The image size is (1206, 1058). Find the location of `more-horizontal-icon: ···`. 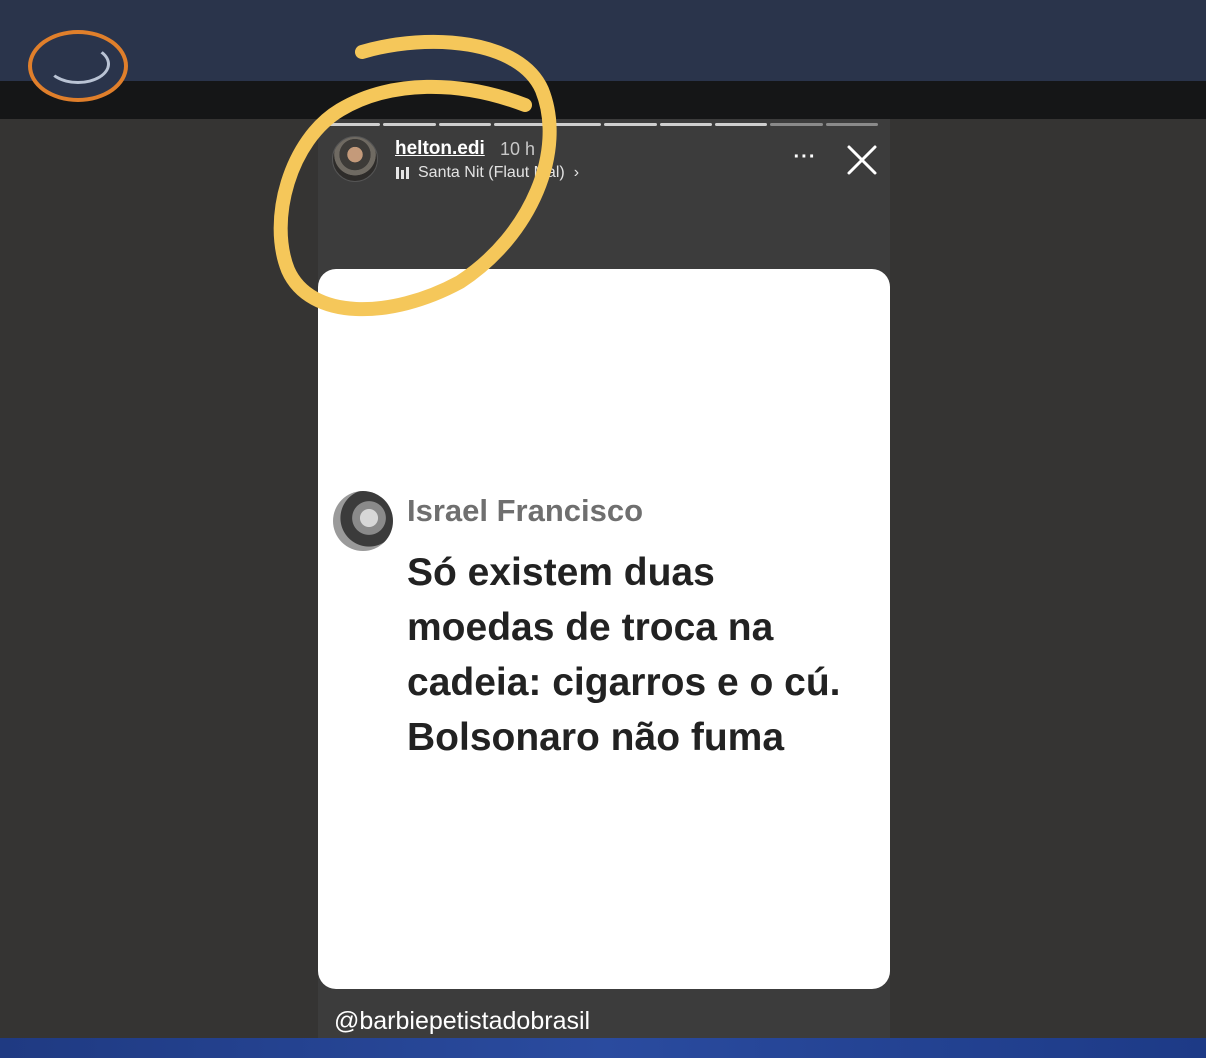

more-horizontal-icon: ··· is located at coordinates (805, 157).